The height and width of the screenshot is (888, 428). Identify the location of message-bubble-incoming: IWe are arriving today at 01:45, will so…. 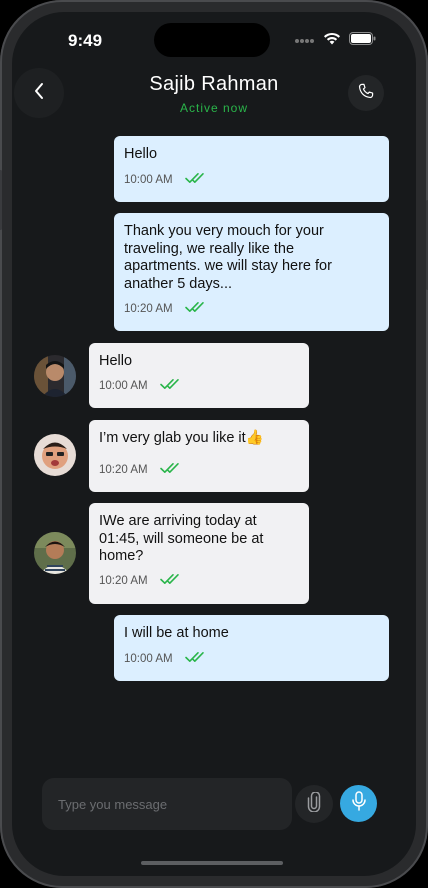
(199, 553).